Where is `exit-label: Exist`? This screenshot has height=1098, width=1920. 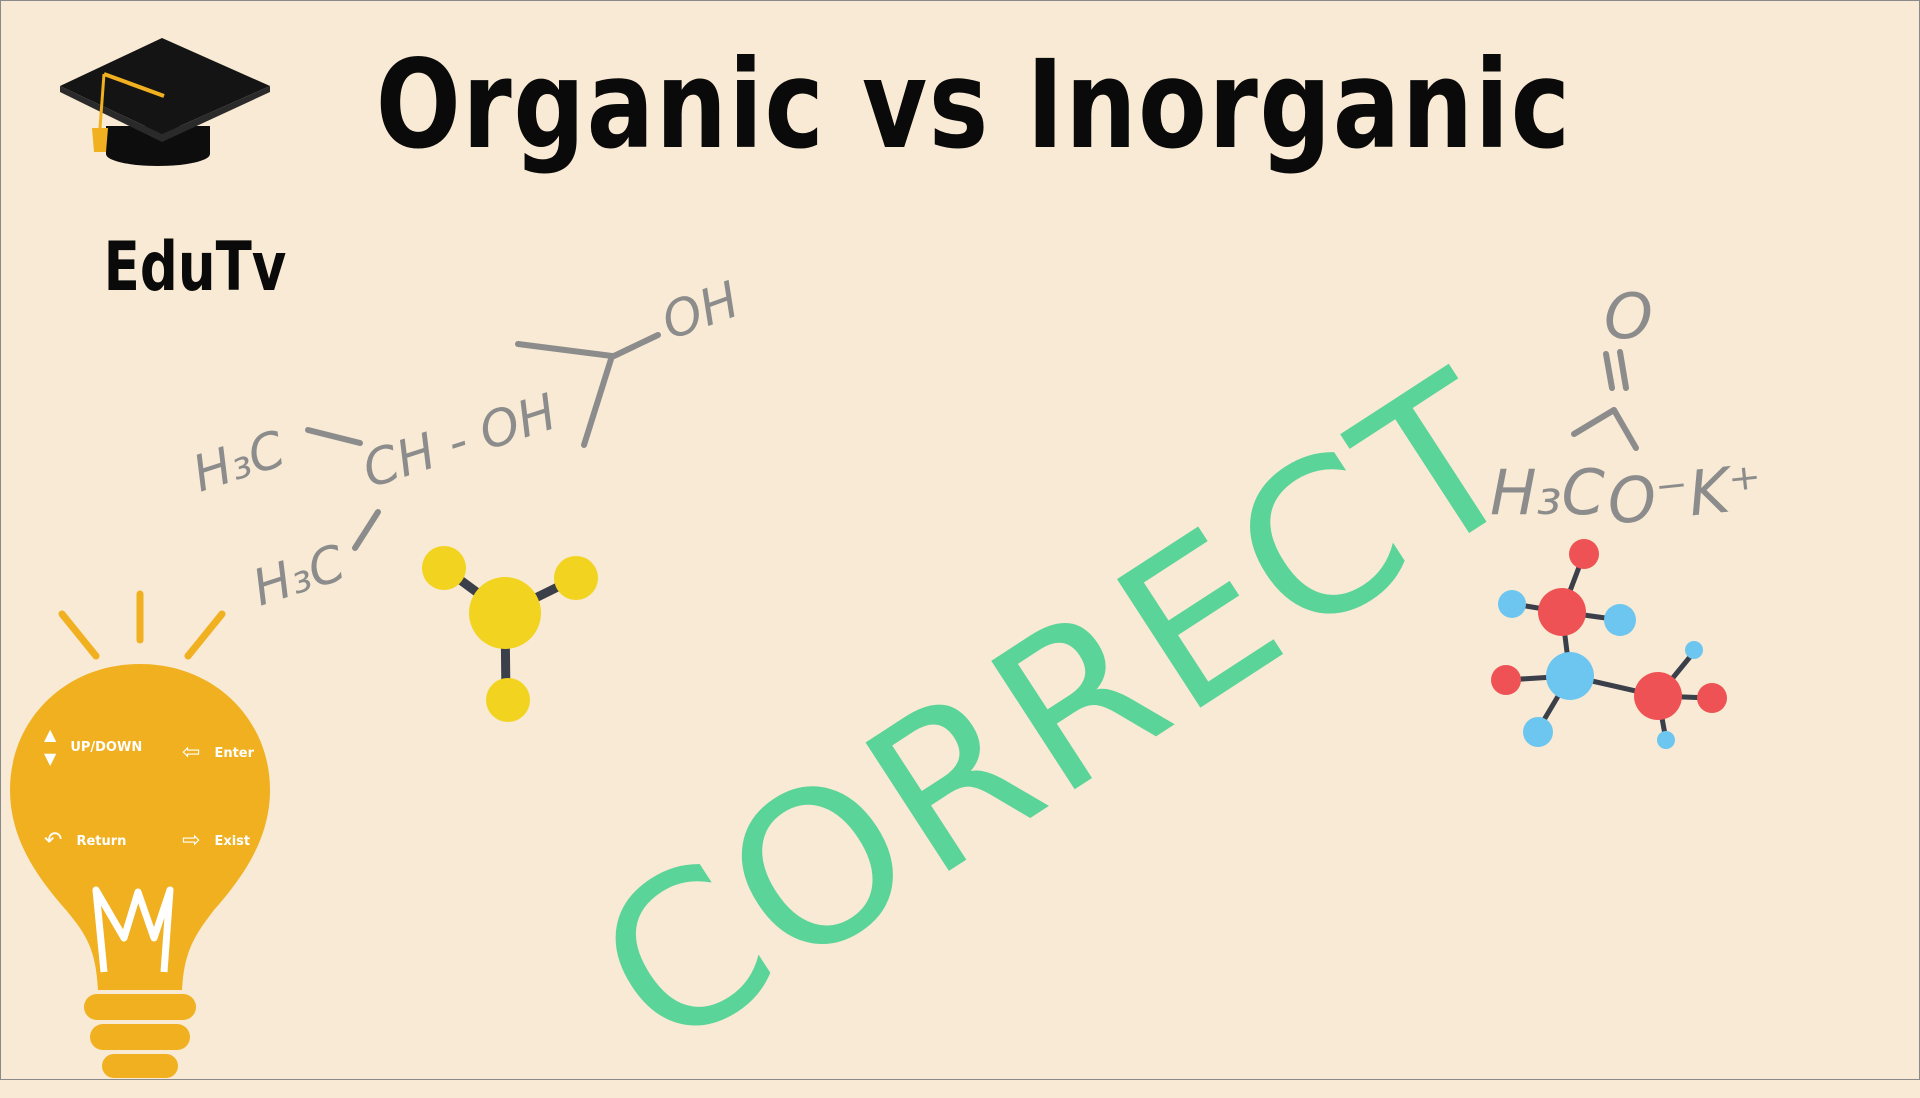 exit-label: Exist is located at coordinates (232, 841).